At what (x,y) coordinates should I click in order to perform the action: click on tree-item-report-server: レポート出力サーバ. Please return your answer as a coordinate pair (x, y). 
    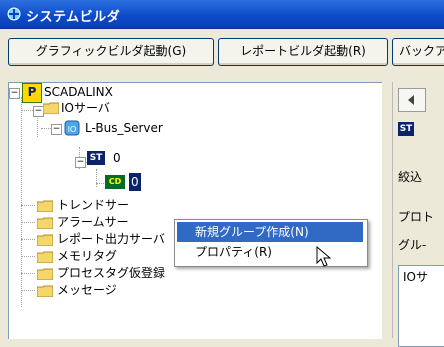
    Looking at the image, I should click on (111, 239).